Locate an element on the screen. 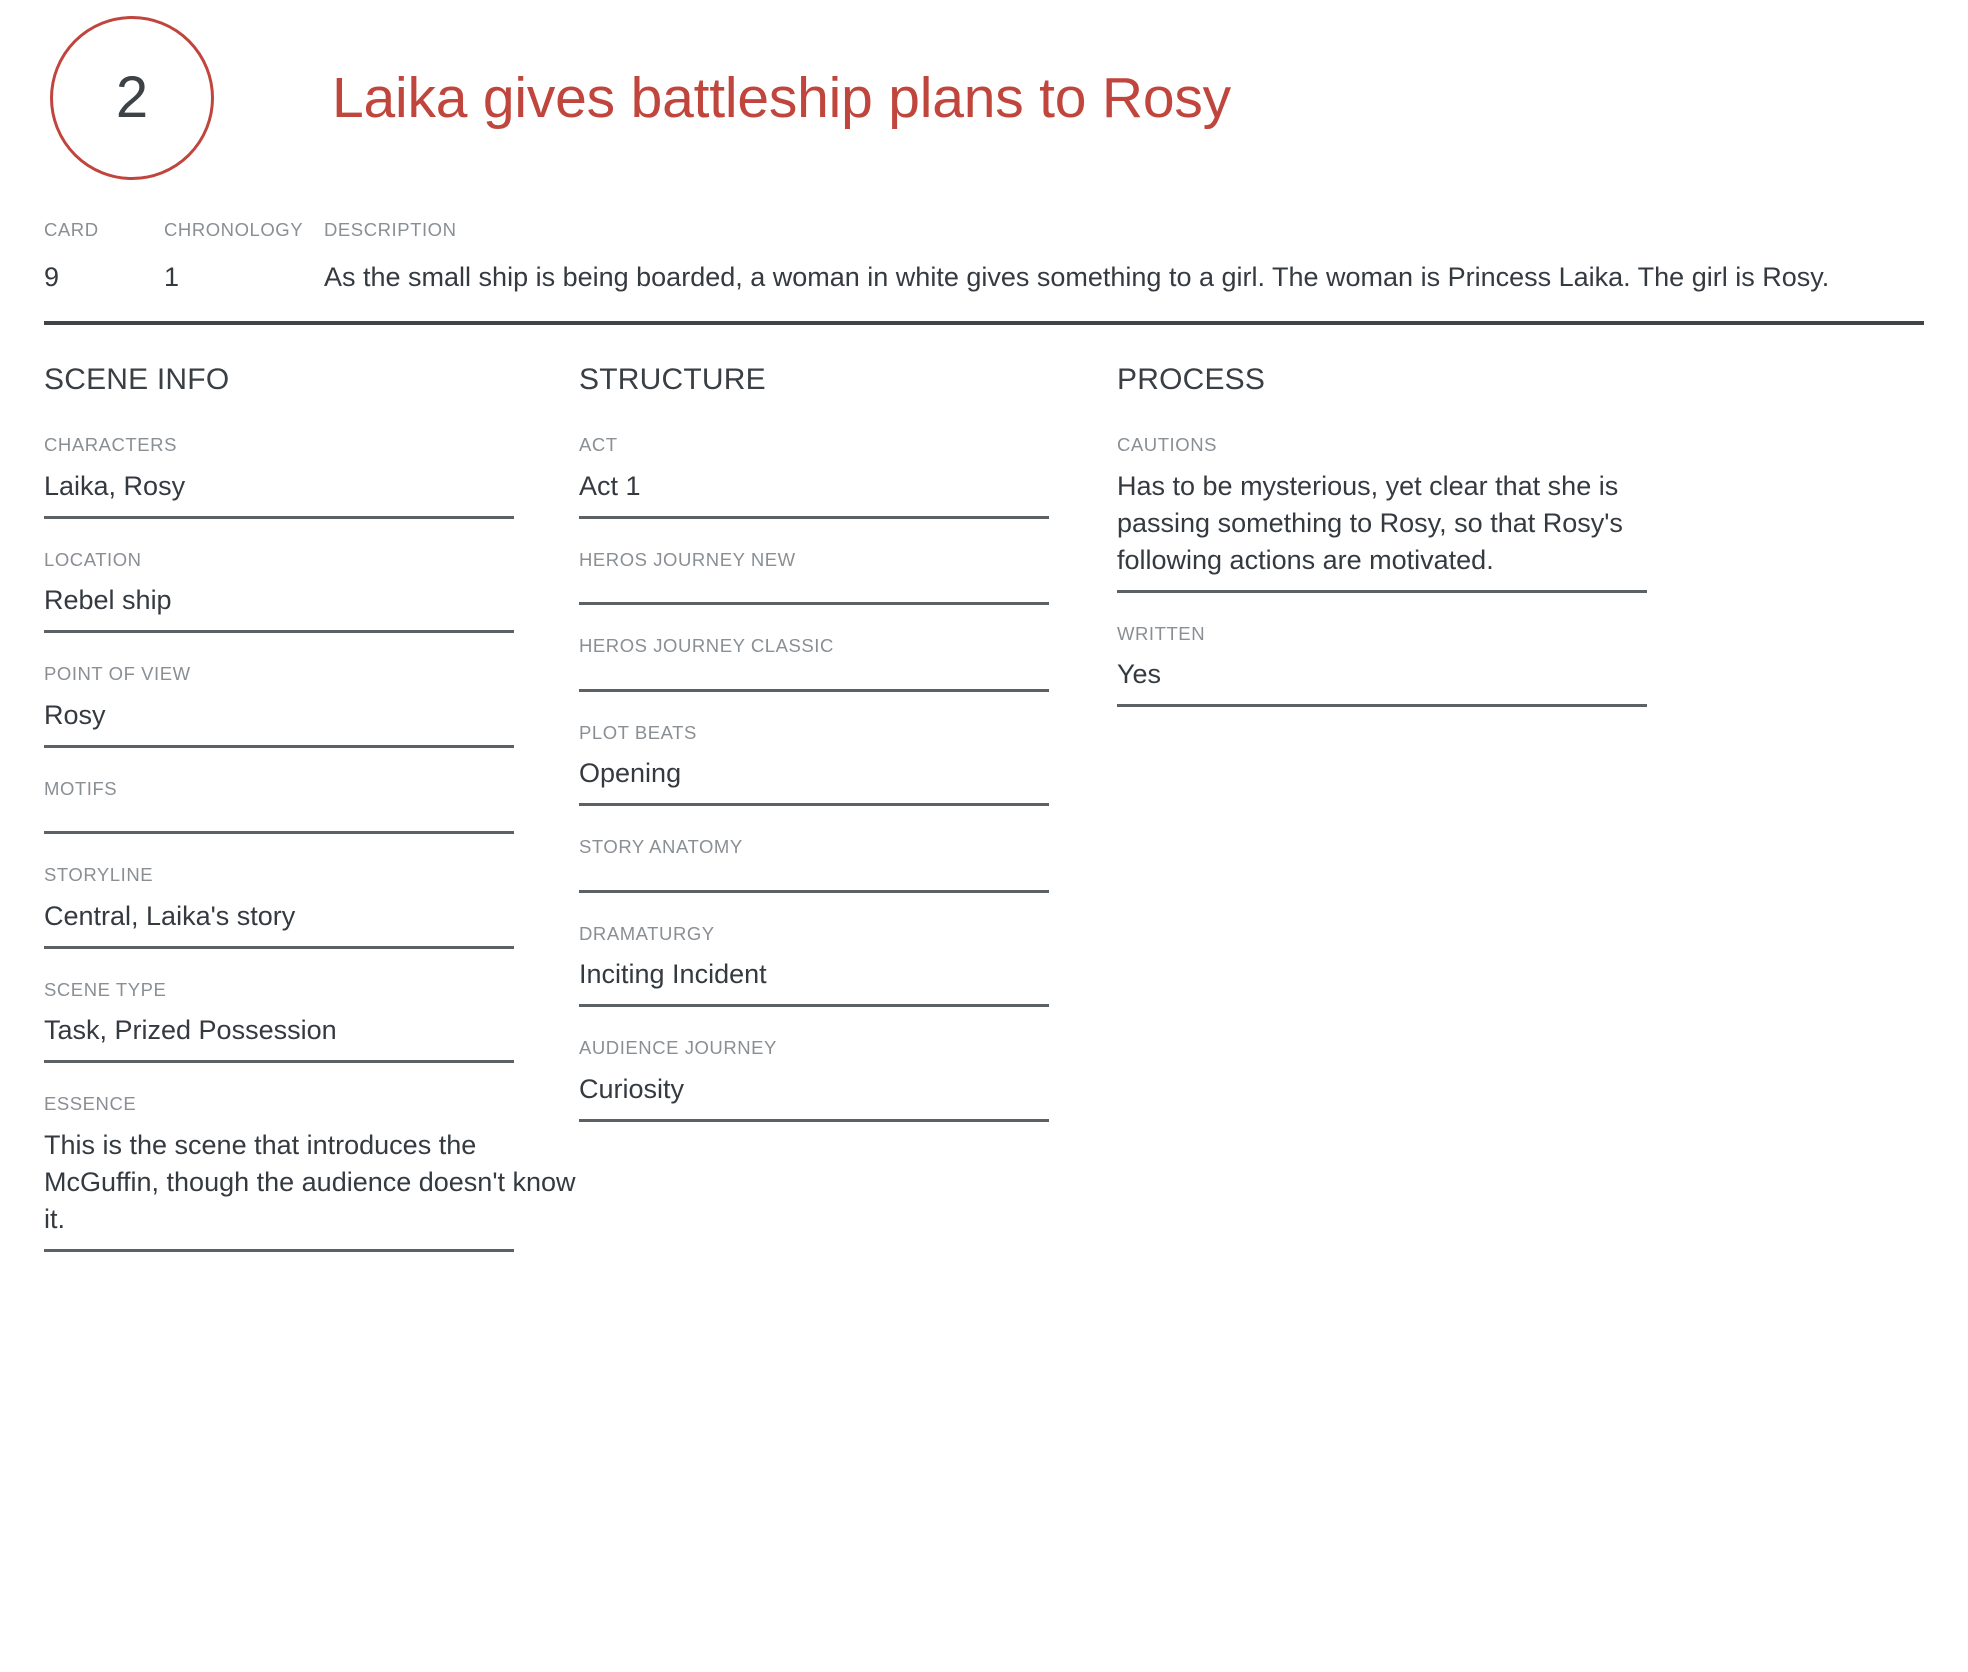 This screenshot has width=1968, height=1672. field-value: Curiosity is located at coordinates (632, 1088).